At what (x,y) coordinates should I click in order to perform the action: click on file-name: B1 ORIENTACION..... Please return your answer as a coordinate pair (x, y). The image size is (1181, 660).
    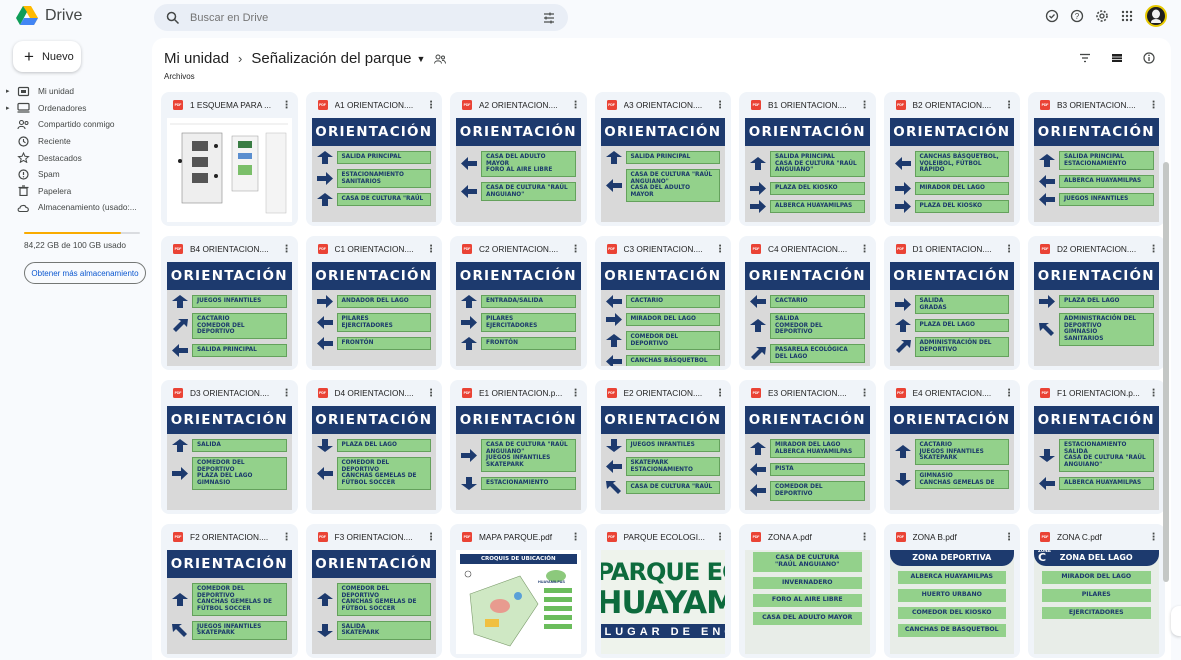
    Looking at the image, I should click on (810, 105).